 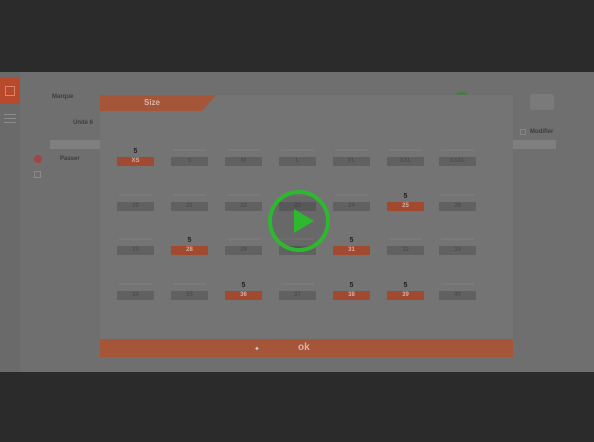 I want to click on size-cell-35: 35, so click(x=189, y=292).